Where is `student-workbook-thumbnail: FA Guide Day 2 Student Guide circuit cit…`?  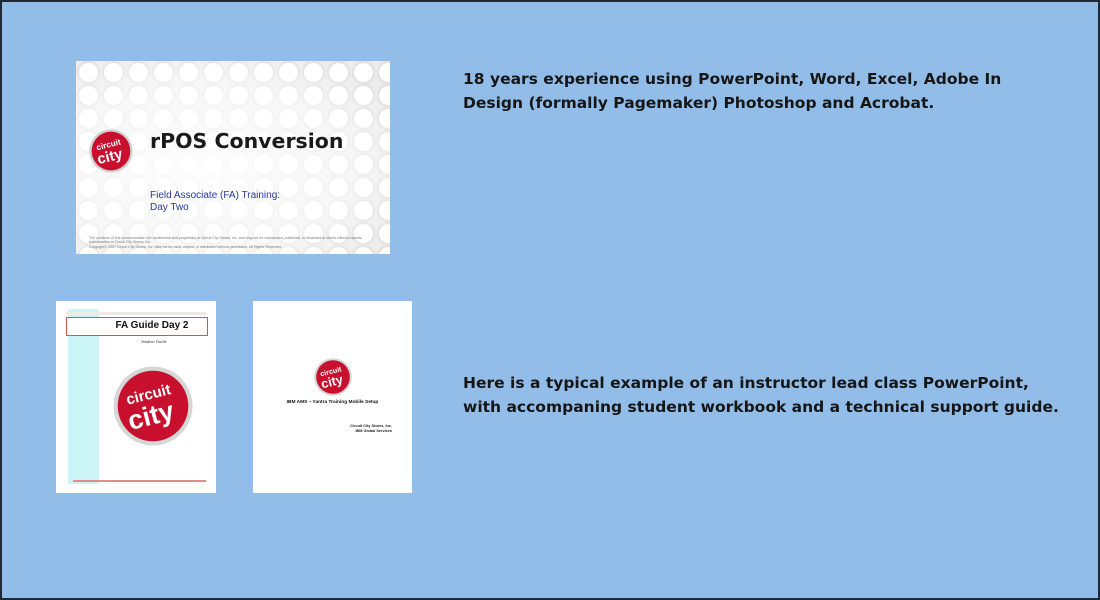 student-workbook-thumbnail: FA Guide Day 2 Student Guide circuit cit… is located at coordinates (136, 397).